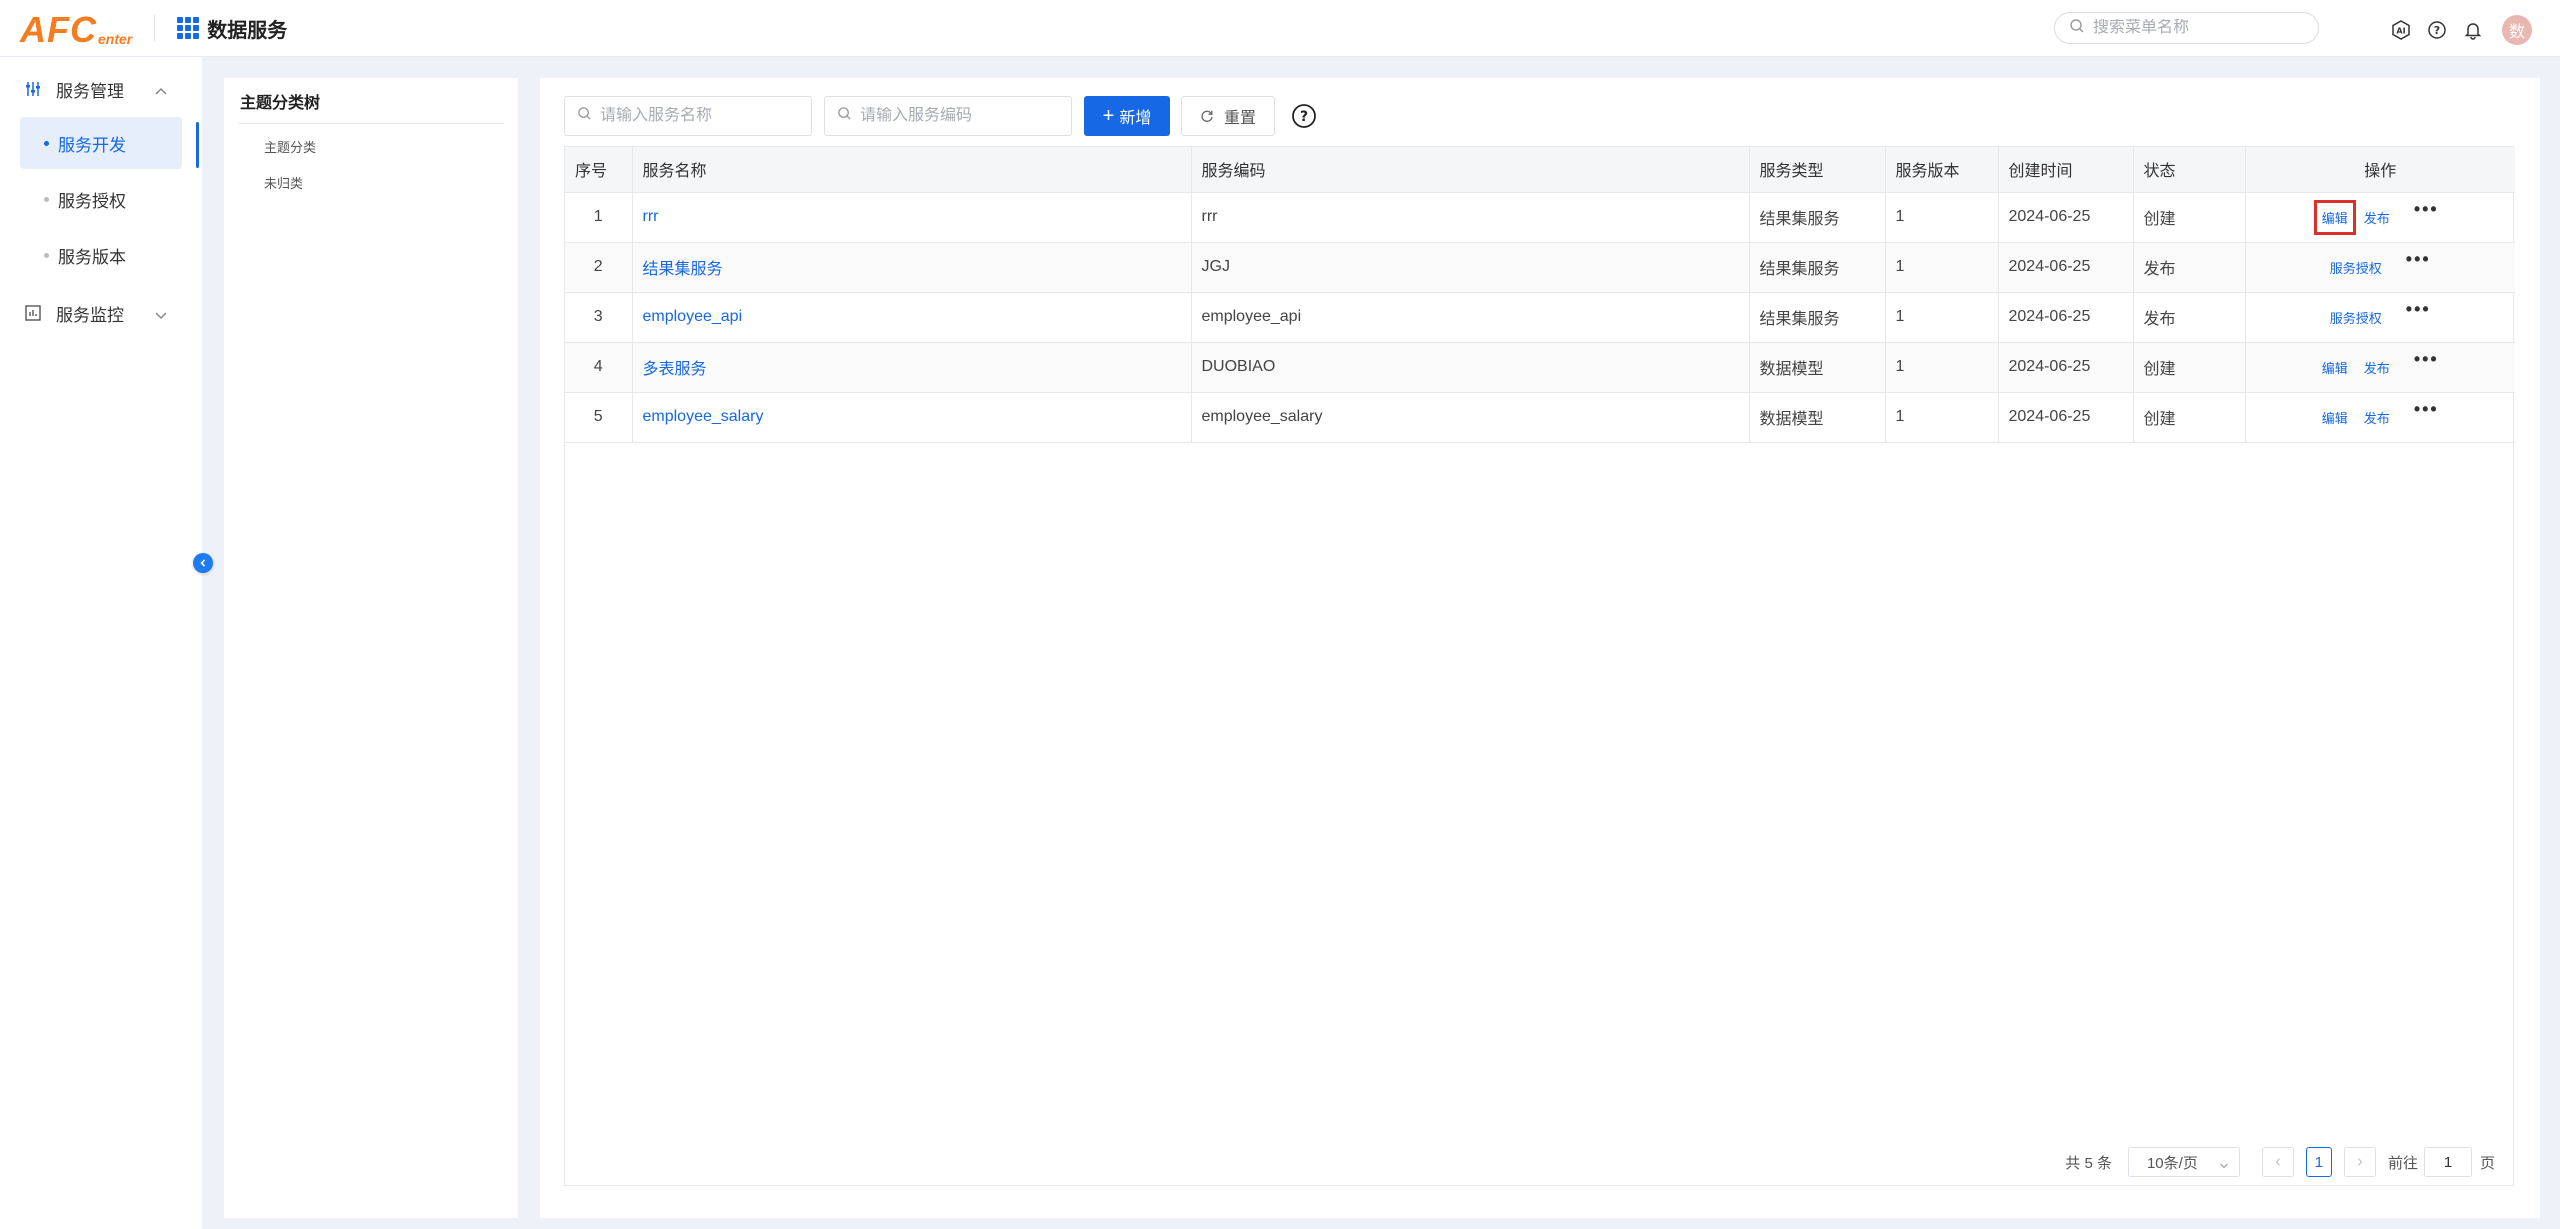  I want to click on active-indicator-bar, so click(197, 145).